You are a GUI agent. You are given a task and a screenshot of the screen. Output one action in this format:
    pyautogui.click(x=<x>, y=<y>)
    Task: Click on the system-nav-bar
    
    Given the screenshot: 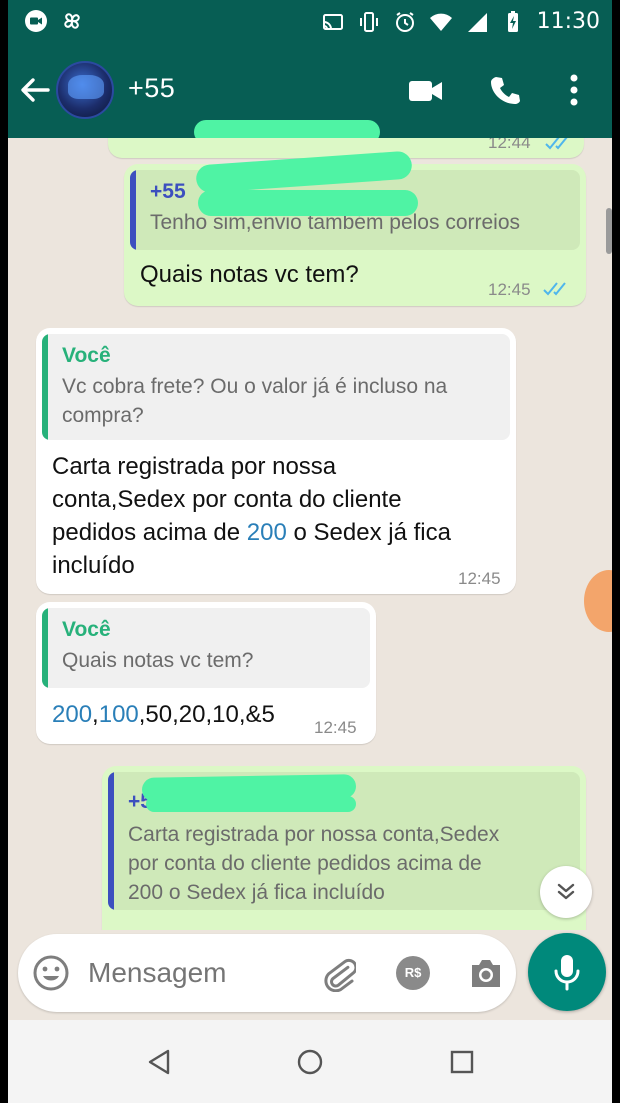 What is the action you would take?
    pyautogui.click(x=310, y=1061)
    